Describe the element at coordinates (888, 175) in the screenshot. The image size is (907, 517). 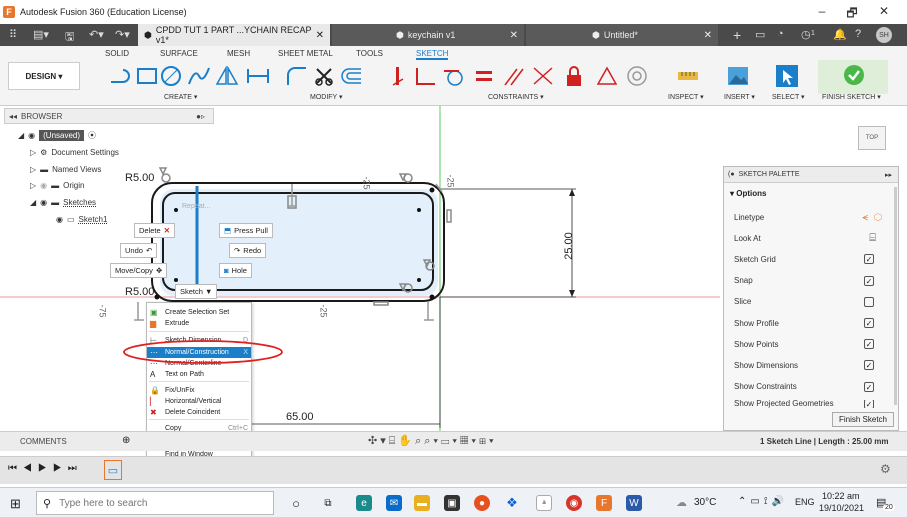
I see `palette-expand-icon: ▸▸` at that location.